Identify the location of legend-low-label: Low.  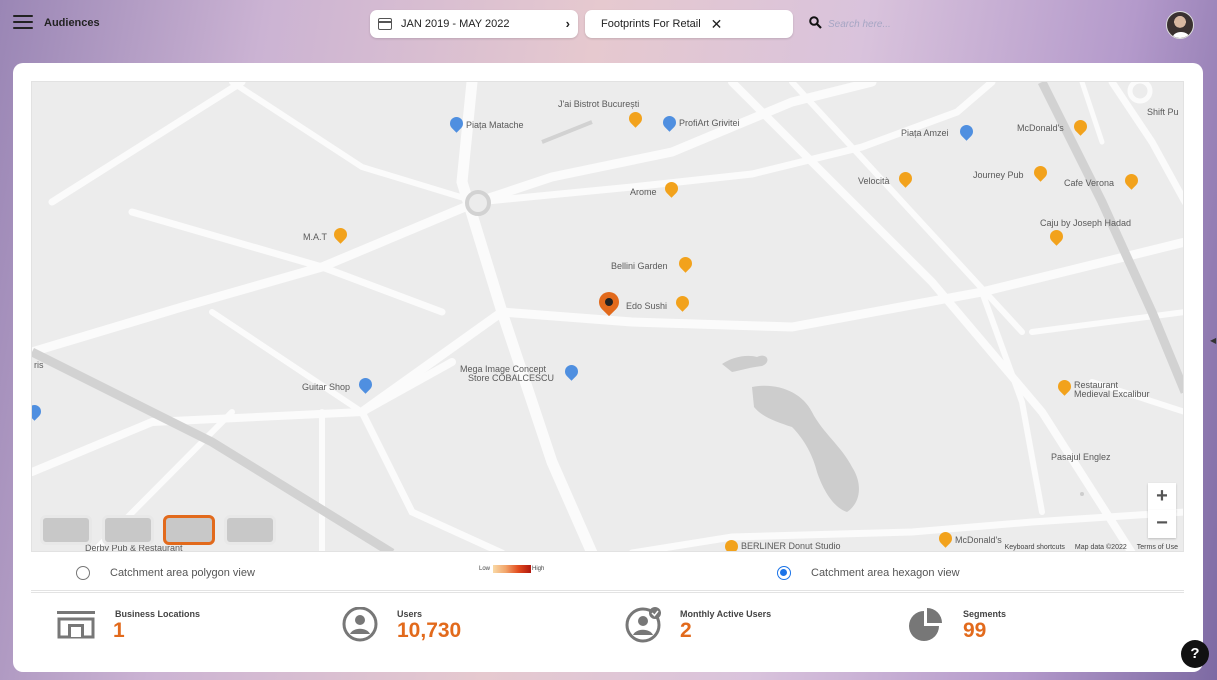
(485, 569).